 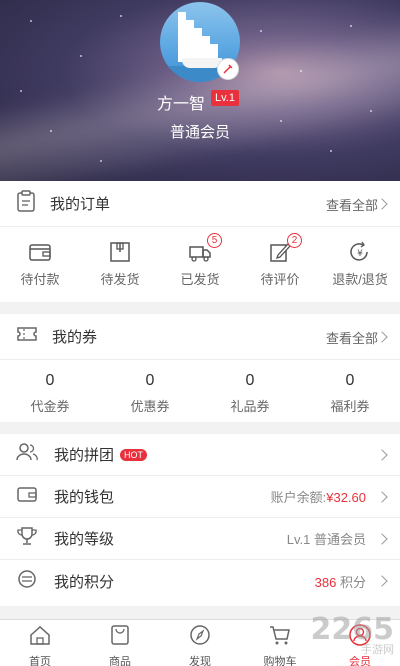 I want to click on package-icon, so click(x=120, y=252).